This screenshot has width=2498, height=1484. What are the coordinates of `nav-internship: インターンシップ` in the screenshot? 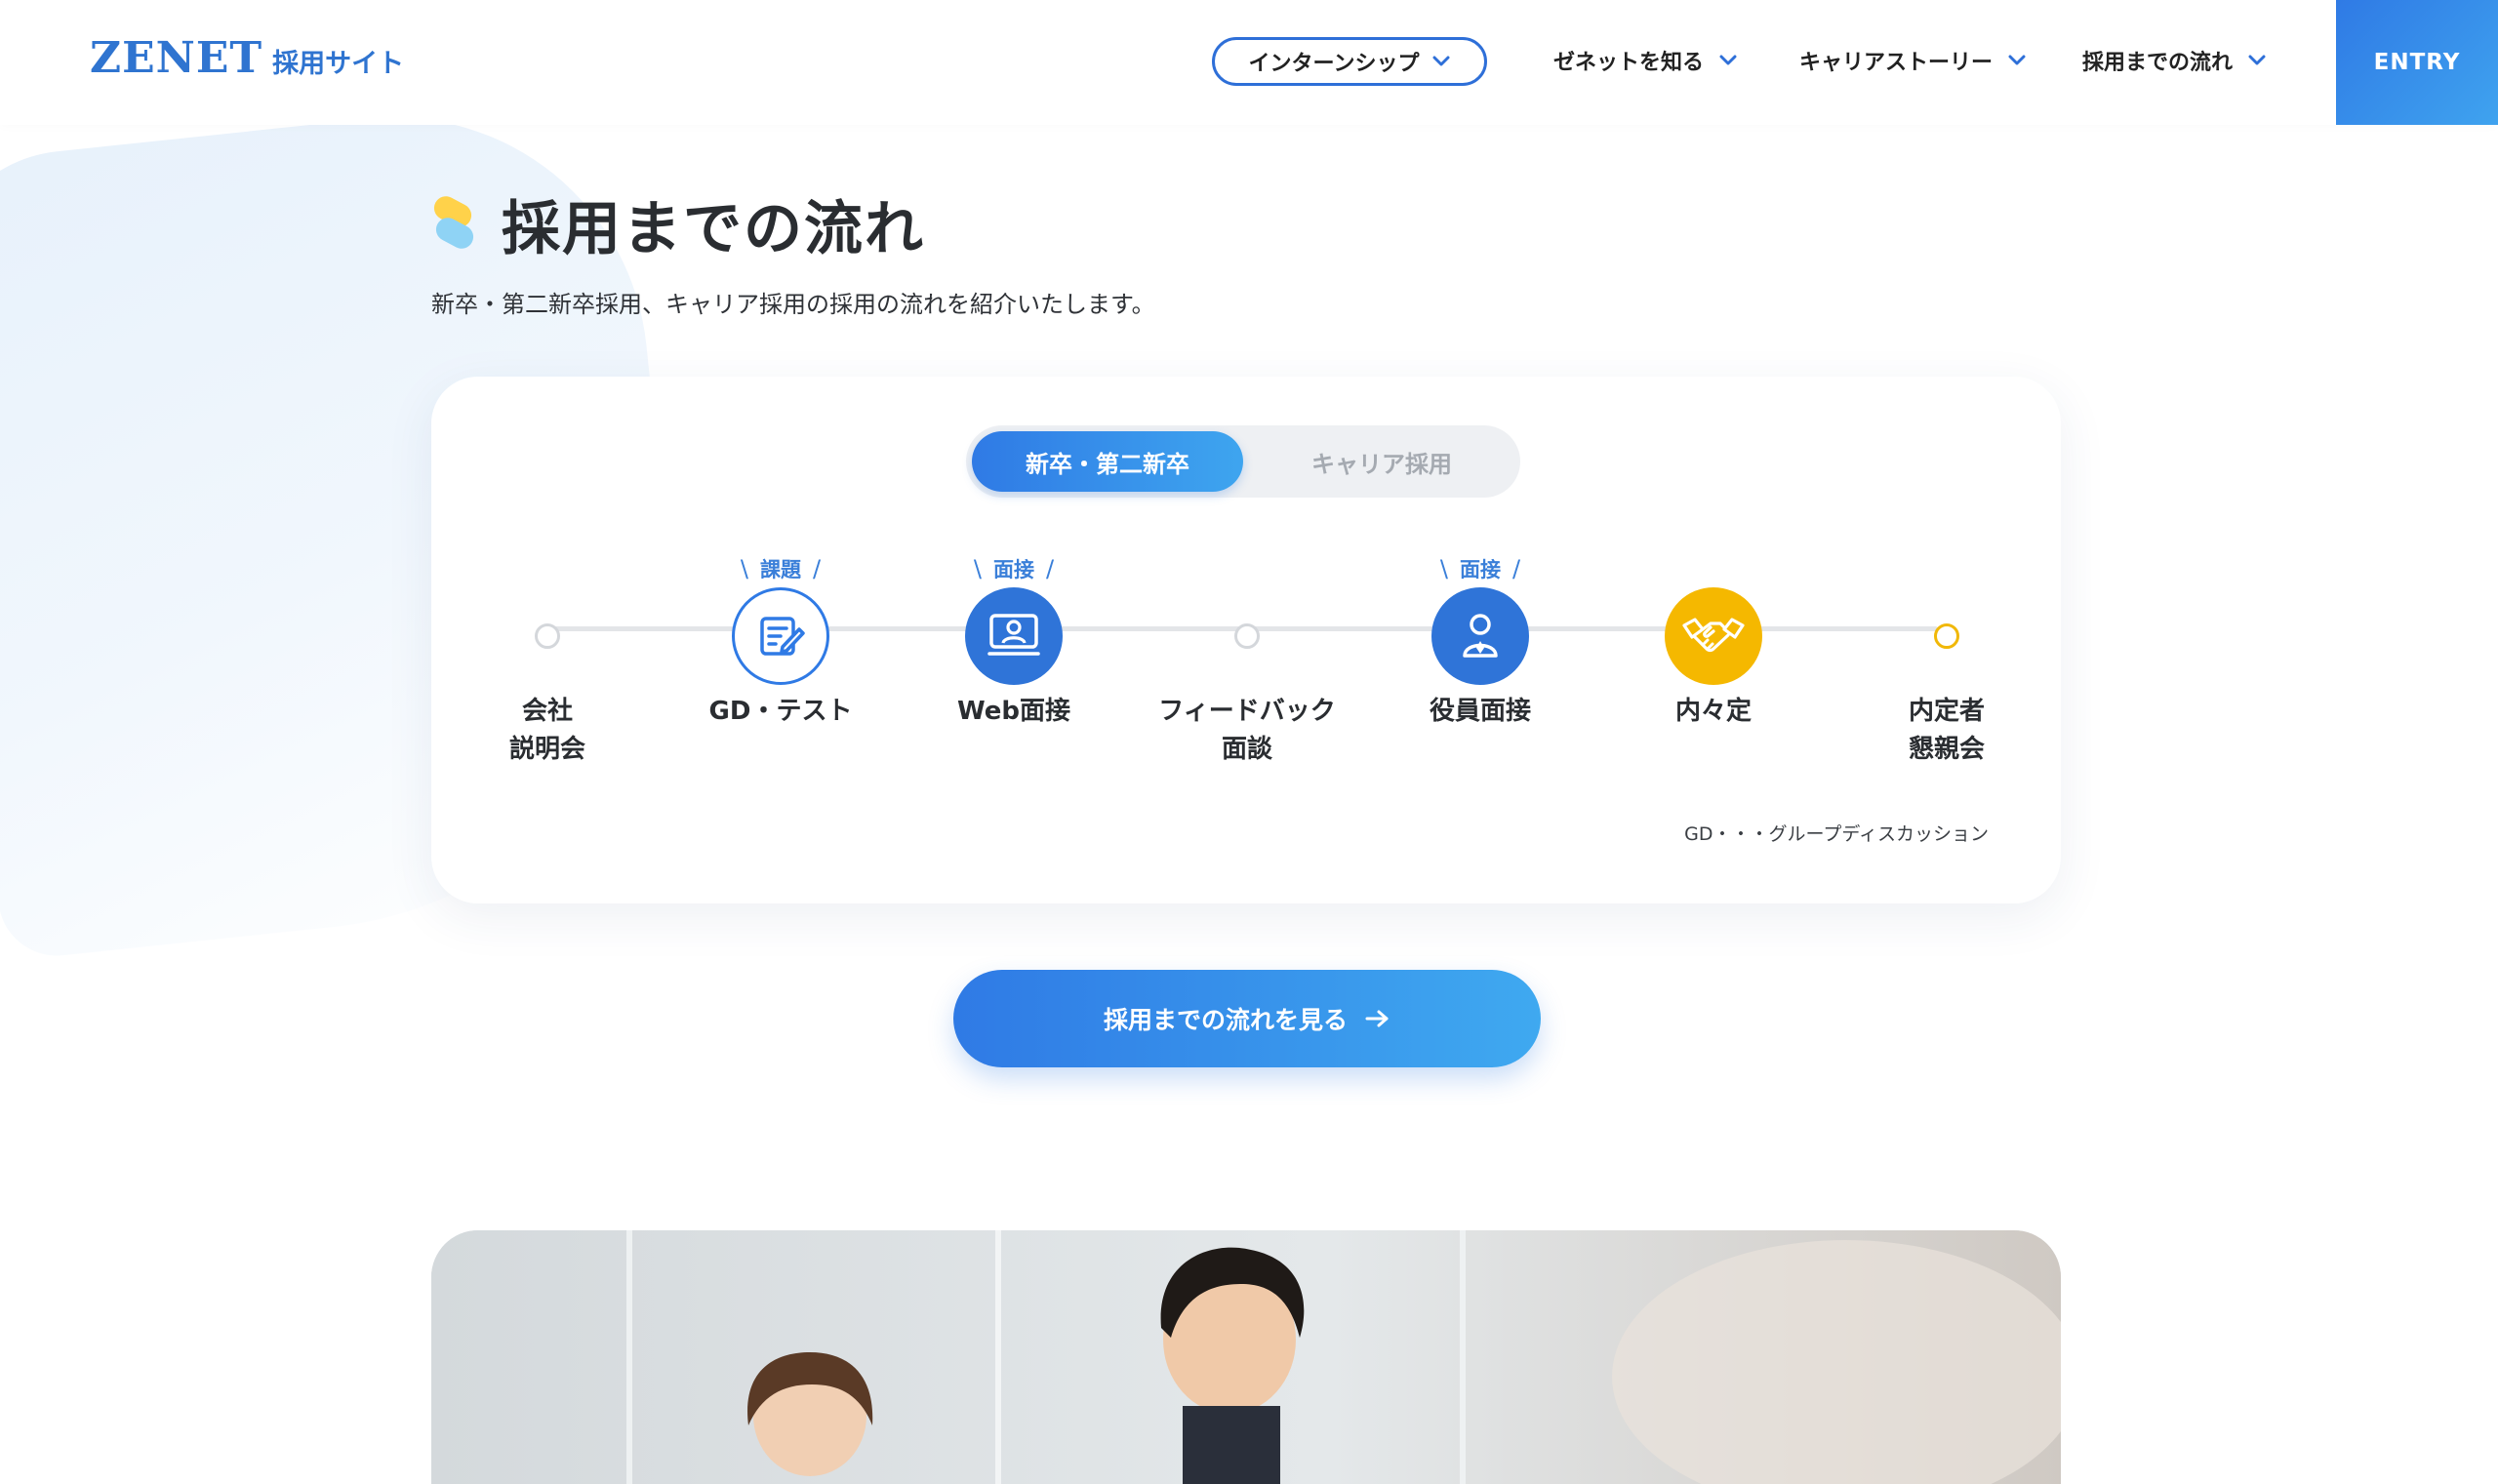 It's located at (1349, 61).